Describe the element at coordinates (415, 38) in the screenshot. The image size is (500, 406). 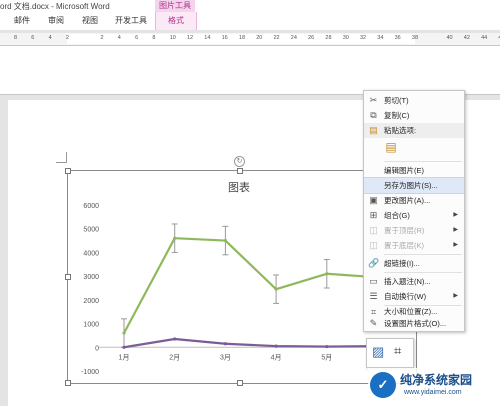
I see `ruler-tick-label: 38` at that location.